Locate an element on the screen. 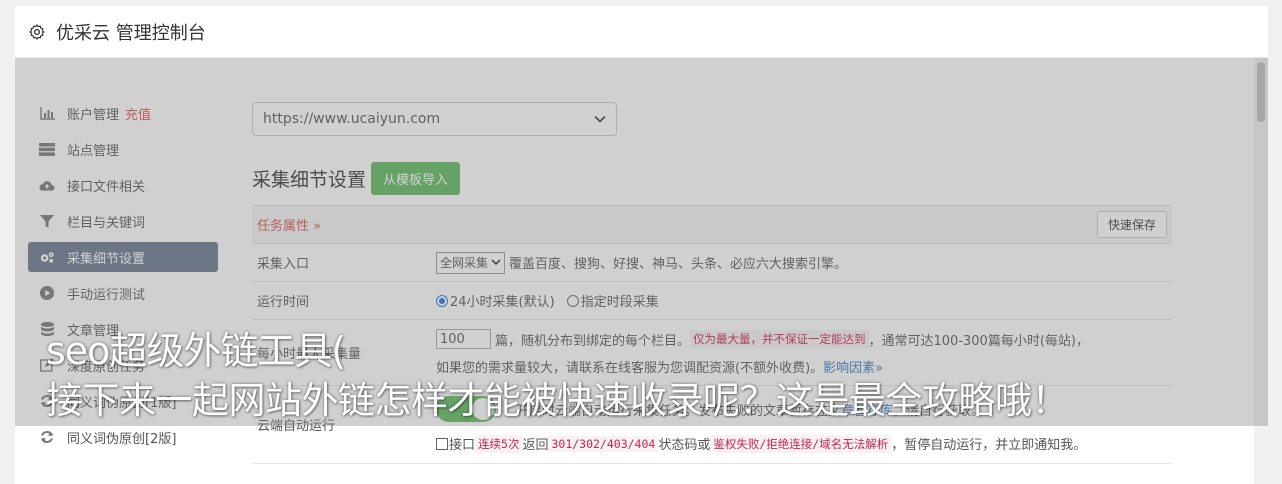  cloud-c1: 接口 is located at coordinates (462, 445).